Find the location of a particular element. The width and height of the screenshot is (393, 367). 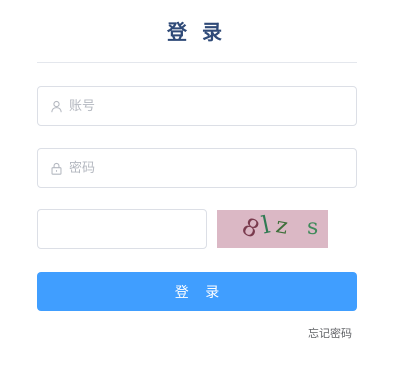

captcha-char: z is located at coordinates (281, 226).